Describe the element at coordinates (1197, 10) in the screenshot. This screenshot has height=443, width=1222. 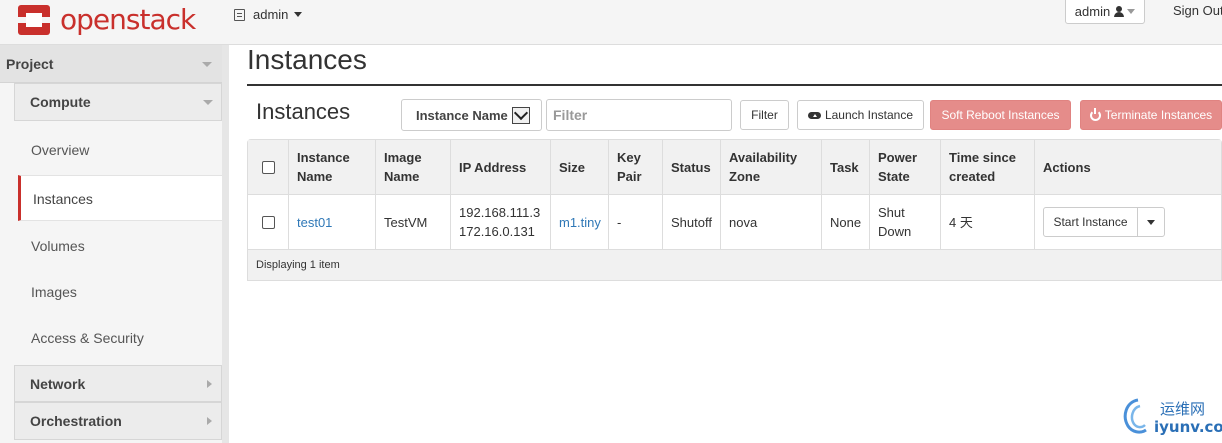
I see `sign-out-link: Sign Out` at that location.